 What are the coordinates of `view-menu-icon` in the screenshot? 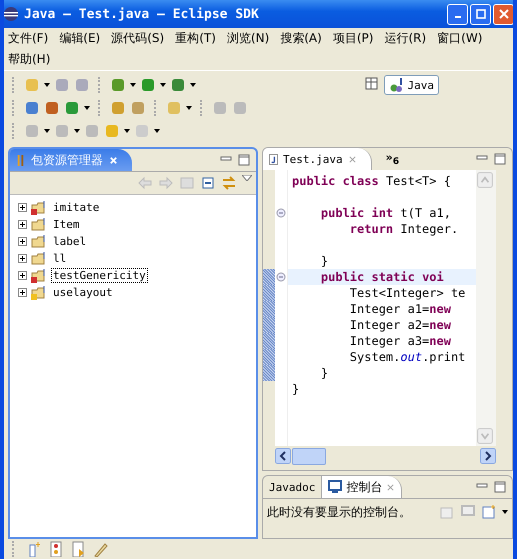 It's located at (247, 178).